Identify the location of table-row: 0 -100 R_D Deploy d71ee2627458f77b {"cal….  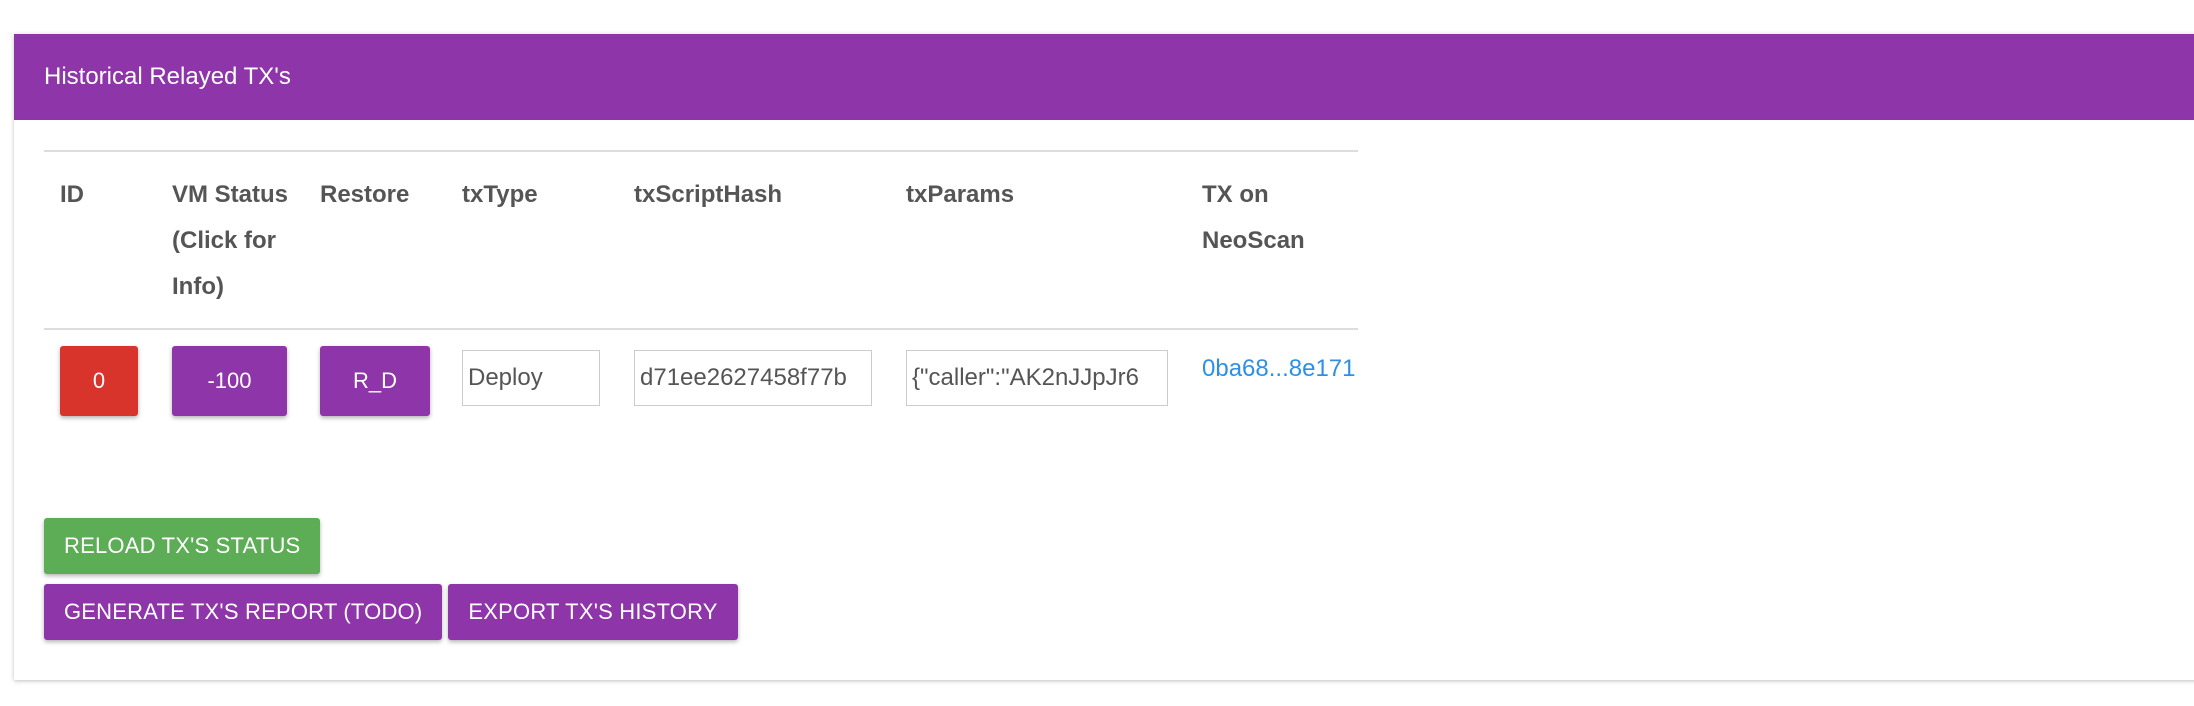
(701, 372).